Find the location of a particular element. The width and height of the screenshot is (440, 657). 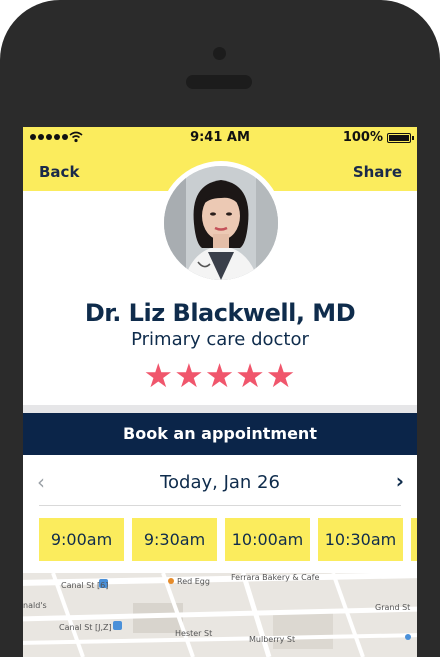

doctor-specialty: Primary care doctor is located at coordinates (220, 339).